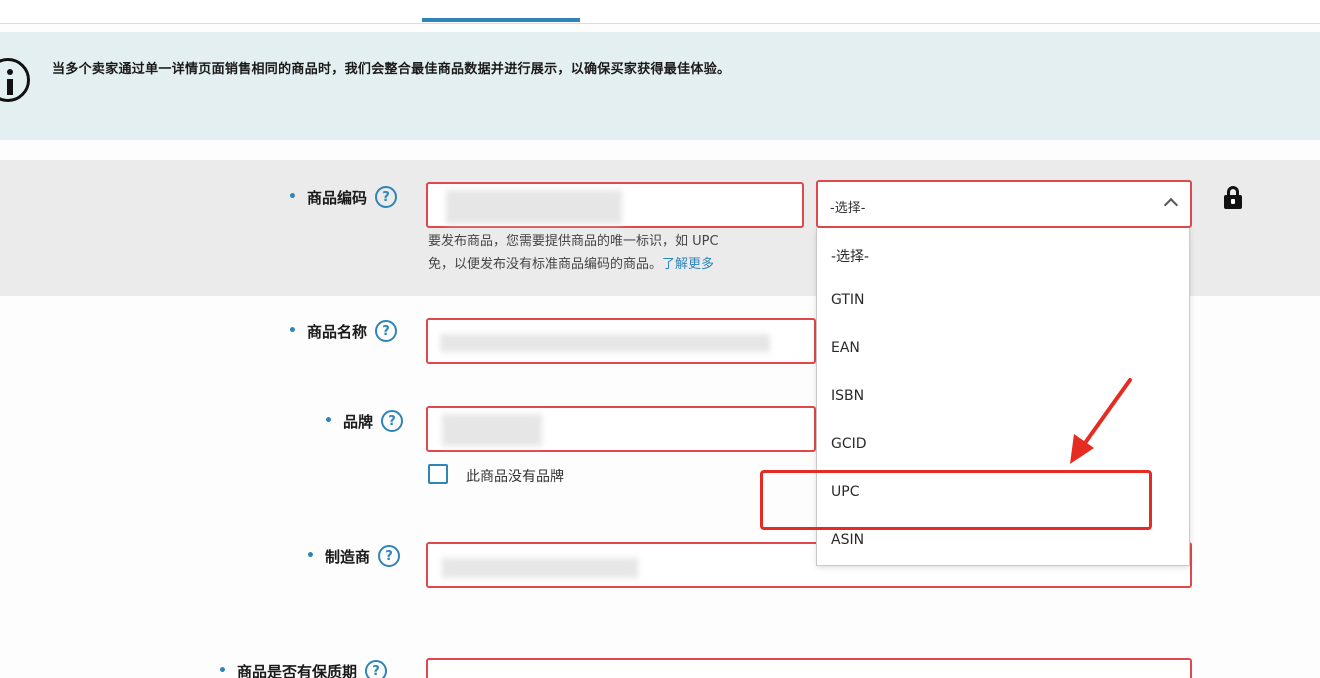 This screenshot has width=1320, height=678. What do you see at coordinates (296, 670) in the screenshot?
I see `warranty-label-text: 商品是否有保质期` at bounding box center [296, 670].